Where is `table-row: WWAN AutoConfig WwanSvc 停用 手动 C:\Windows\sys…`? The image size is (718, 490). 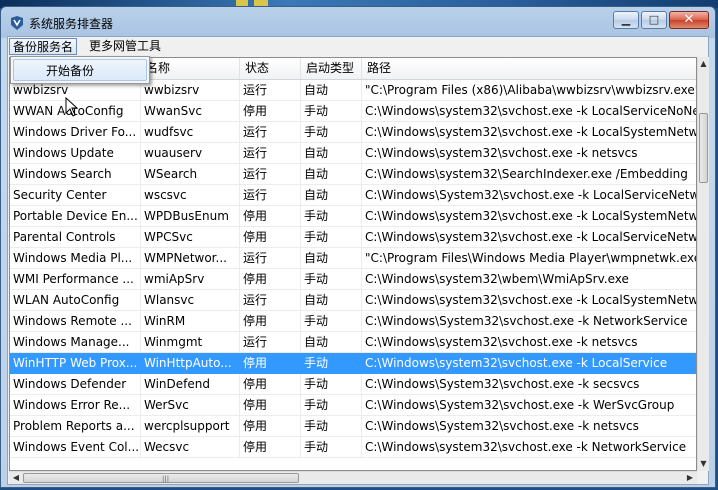
table-row: WWAN AutoConfig WwanSvc 停用 手动 C:\Windows\sys… is located at coordinates (353, 111).